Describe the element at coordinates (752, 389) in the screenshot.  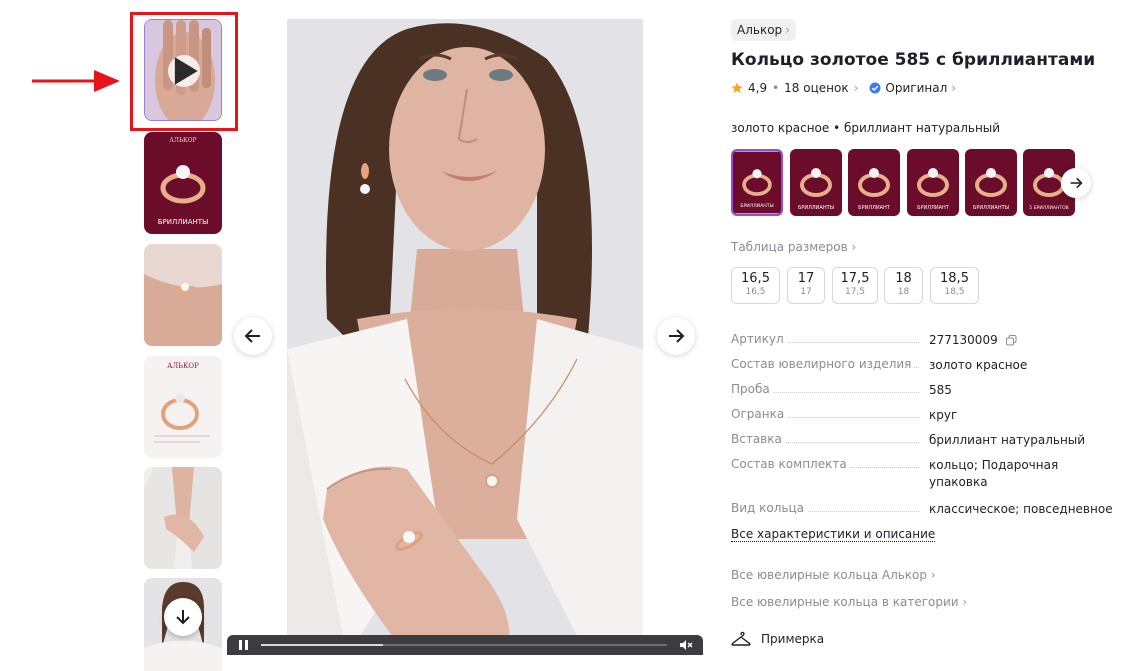
I see `spec-key-label: Проба` at that location.